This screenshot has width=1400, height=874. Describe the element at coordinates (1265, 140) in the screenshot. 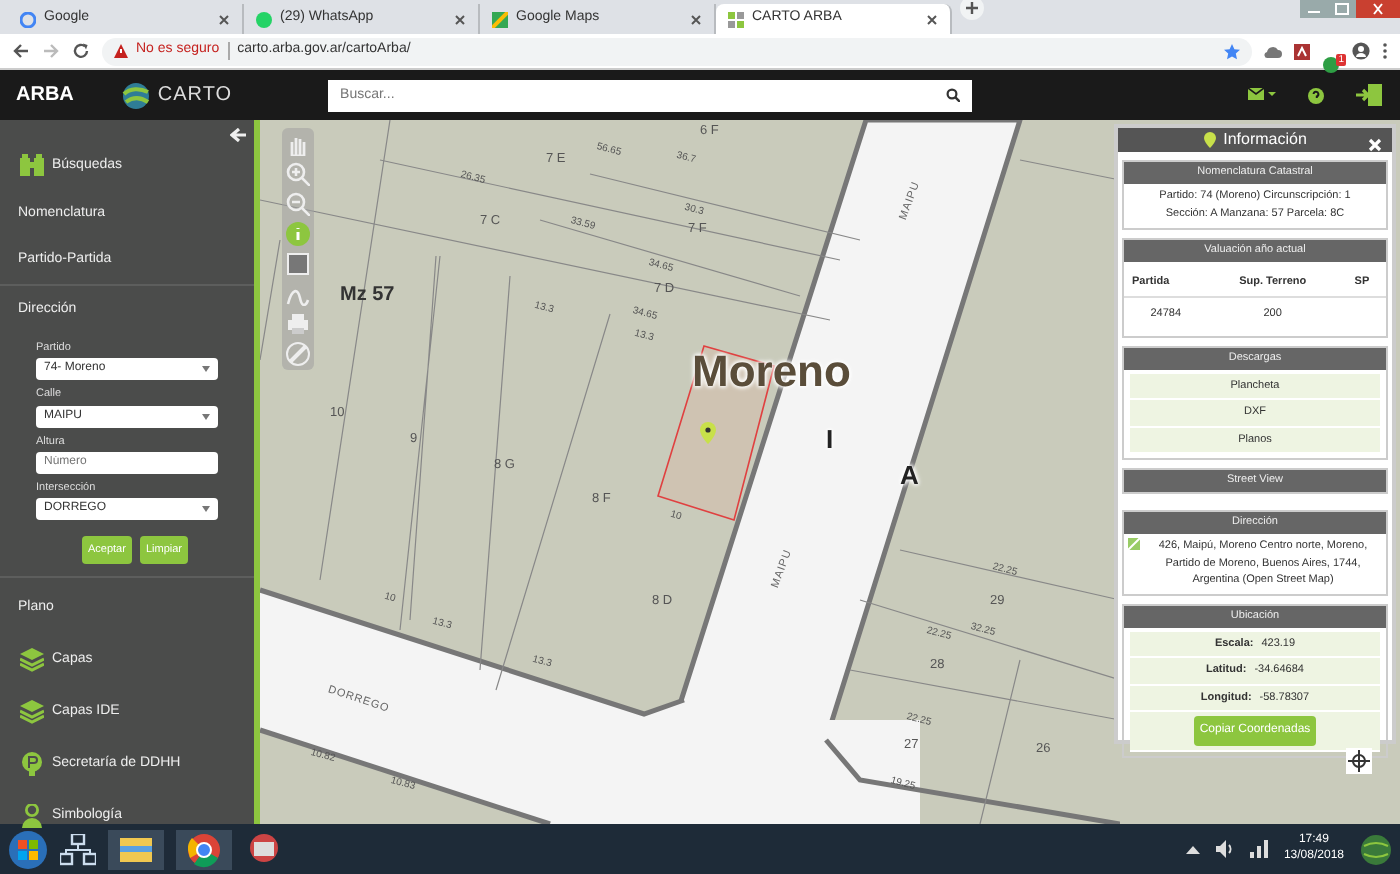

I see `panel-title: Información` at that location.